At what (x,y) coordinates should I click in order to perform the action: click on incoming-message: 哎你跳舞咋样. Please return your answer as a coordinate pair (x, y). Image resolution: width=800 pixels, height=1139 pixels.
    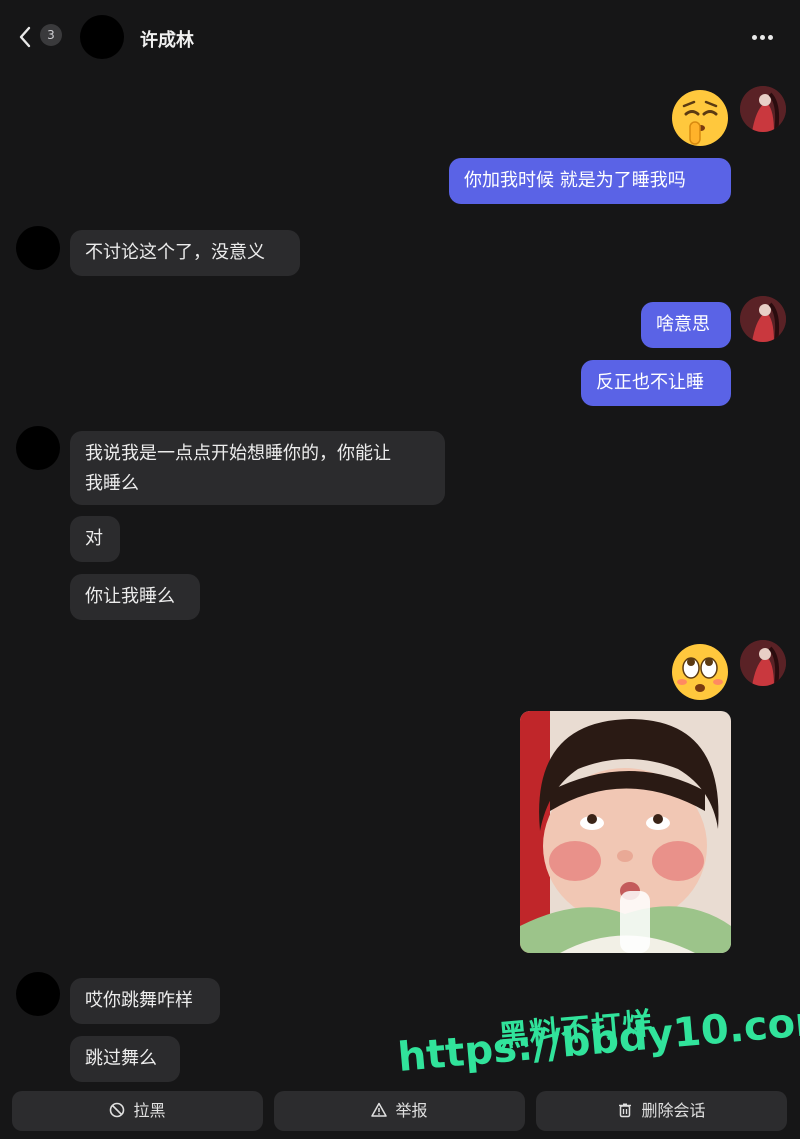
    Looking at the image, I should click on (145, 1001).